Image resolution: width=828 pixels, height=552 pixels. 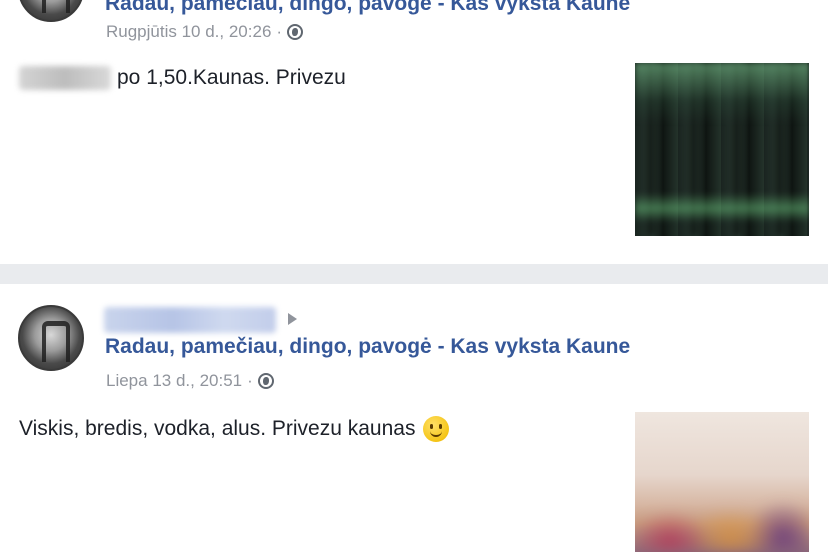 I want to click on blurred-name, so click(x=65, y=78).